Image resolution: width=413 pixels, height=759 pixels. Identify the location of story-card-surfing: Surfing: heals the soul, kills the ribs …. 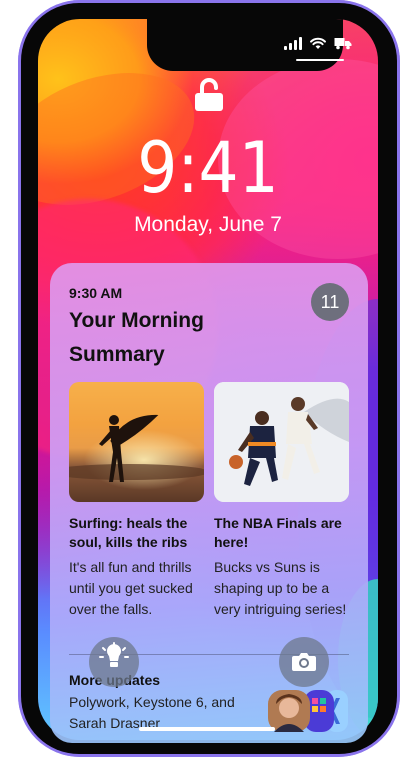
(136, 501).